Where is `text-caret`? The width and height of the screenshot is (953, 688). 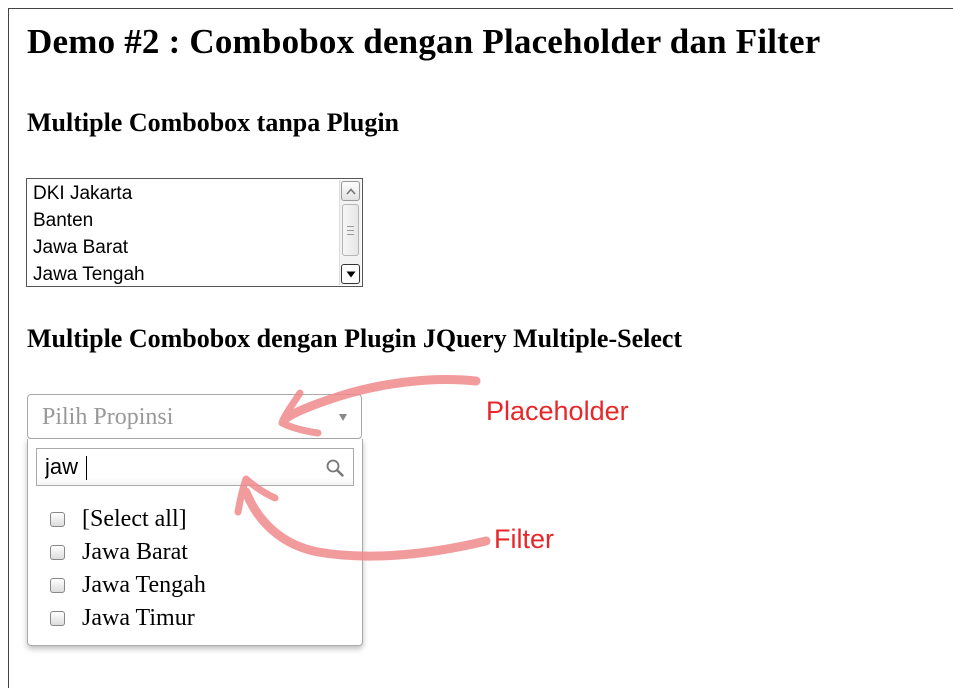 text-caret is located at coordinates (86, 468).